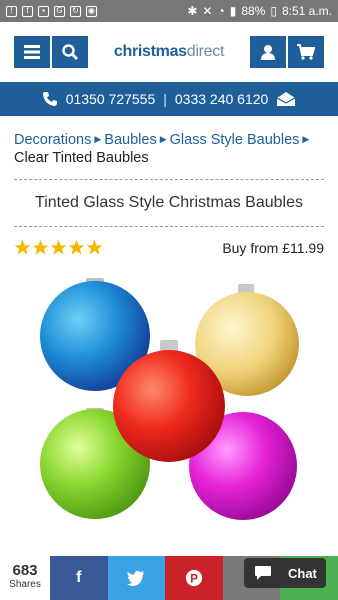 The image size is (338, 600). I want to click on menu-button, so click(32, 52).